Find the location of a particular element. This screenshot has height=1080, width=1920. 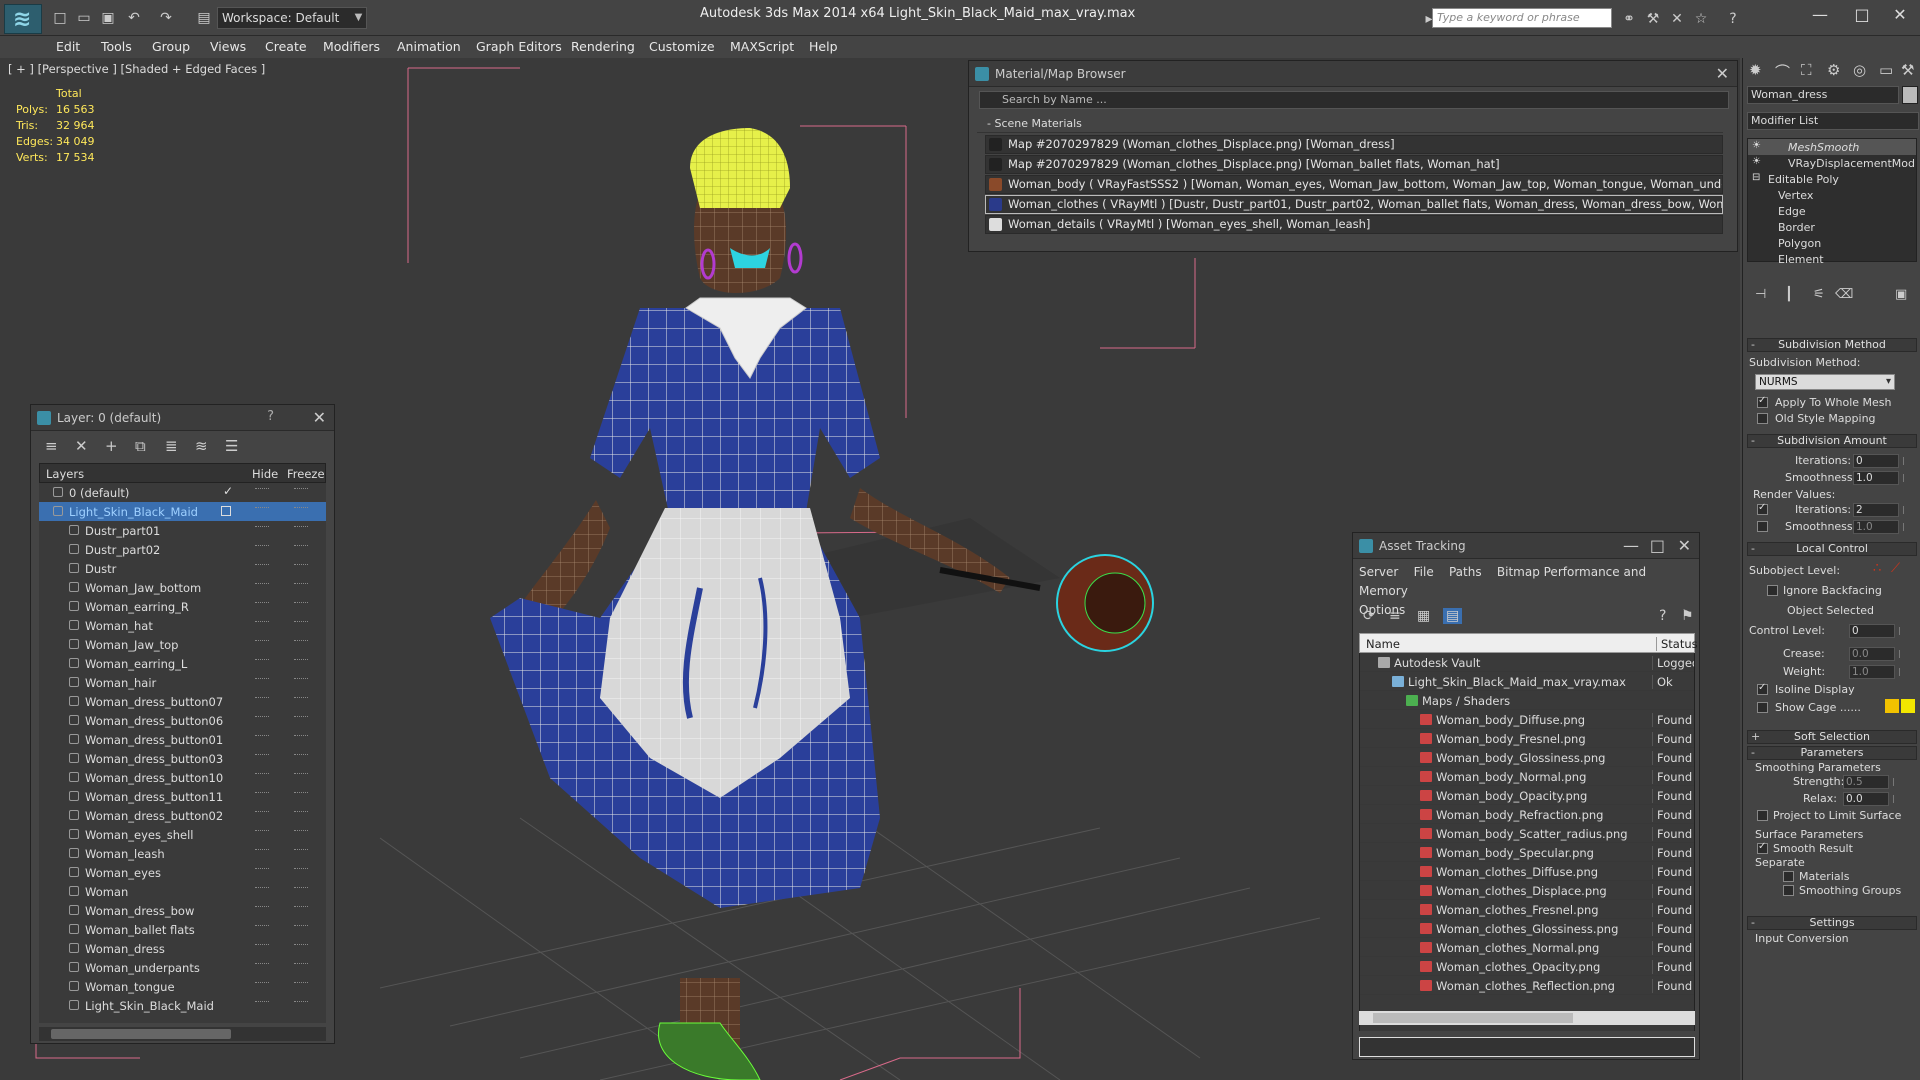

asset-row: Light_Skin_Black_Maid_max_vray.max Ok is located at coordinates (1527, 681).